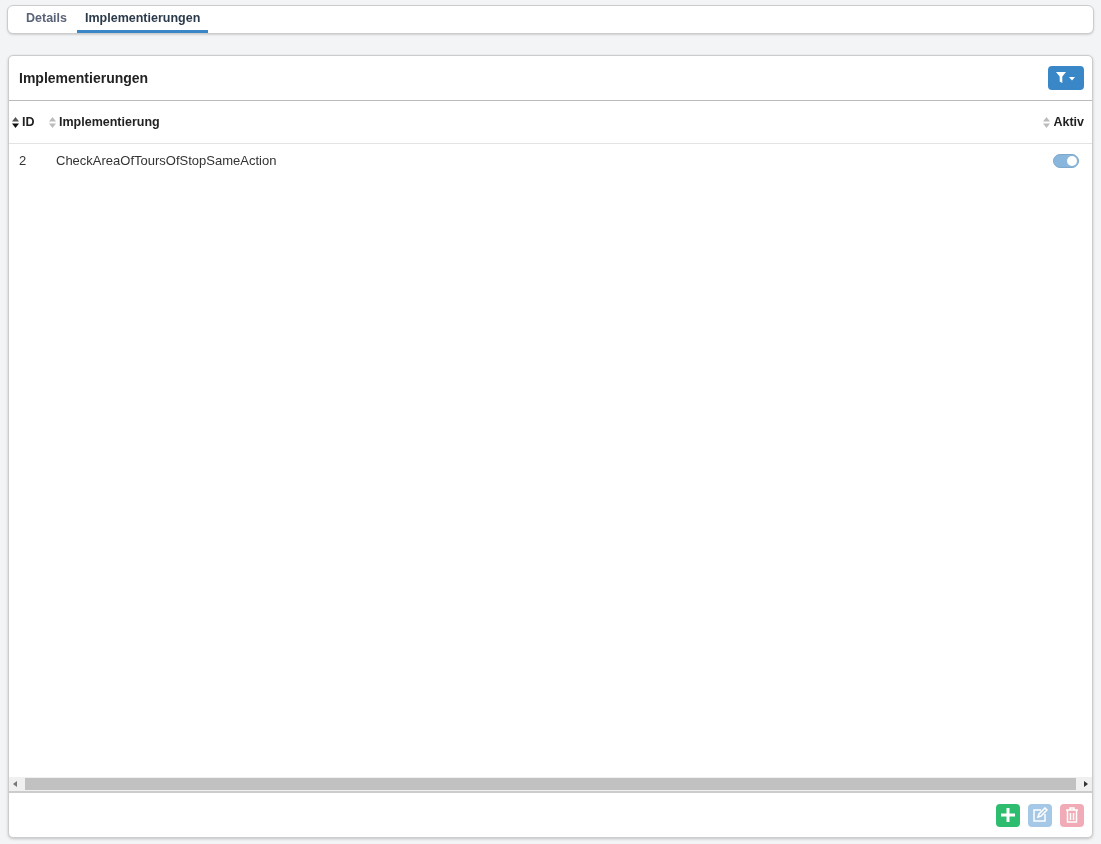 The image size is (1101, 844). Describe the element at coordinates (23, 160) in the screenshot. I see `table-cell-text: 2` at that location.